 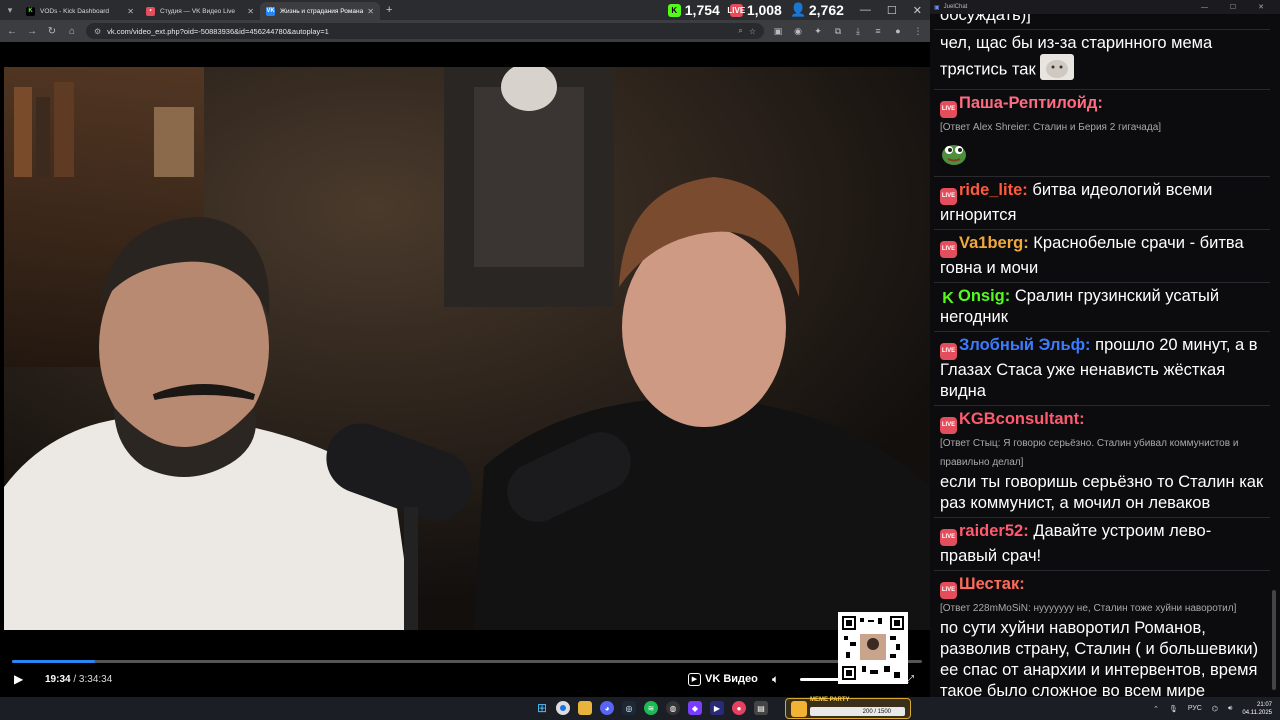 I want to click on brand-label: VK Видео, so click(x=731, y=679).